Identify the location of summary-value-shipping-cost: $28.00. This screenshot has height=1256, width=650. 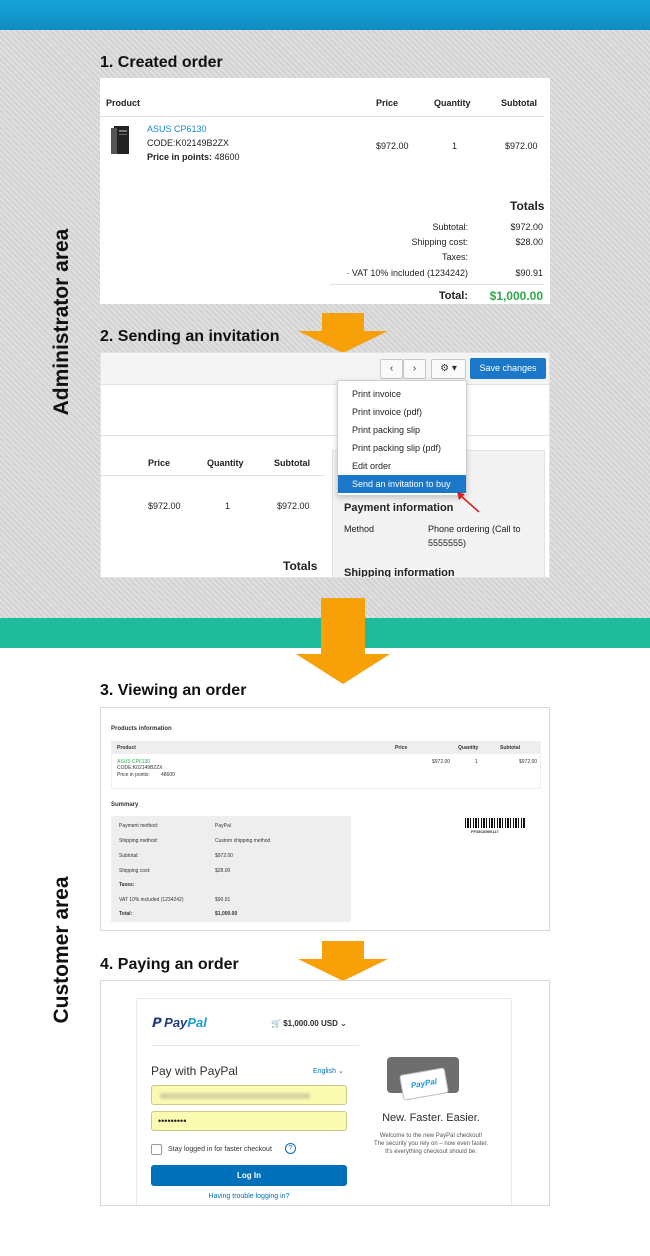
(223, 871).